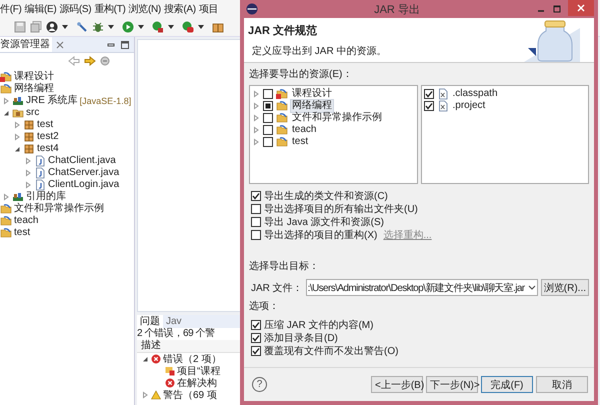 Image resolution: width=600 pixels, height=405 pixels. What do you see at coordinates (98, 27) in the screenshot?
I see `bug-icon` at bounding box center [98, 27].